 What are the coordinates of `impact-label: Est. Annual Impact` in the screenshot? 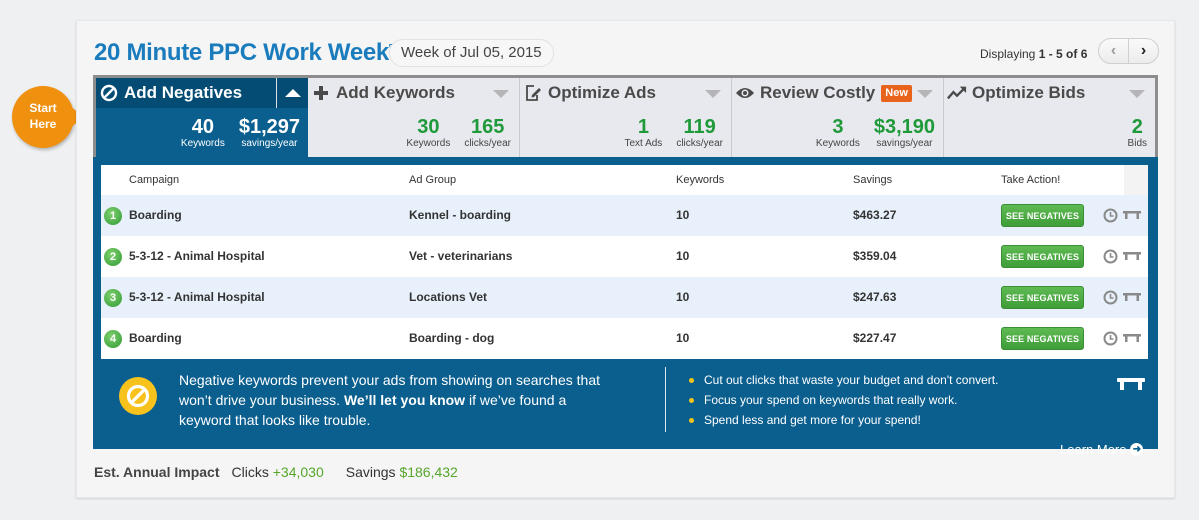 It's located at (157, 472).